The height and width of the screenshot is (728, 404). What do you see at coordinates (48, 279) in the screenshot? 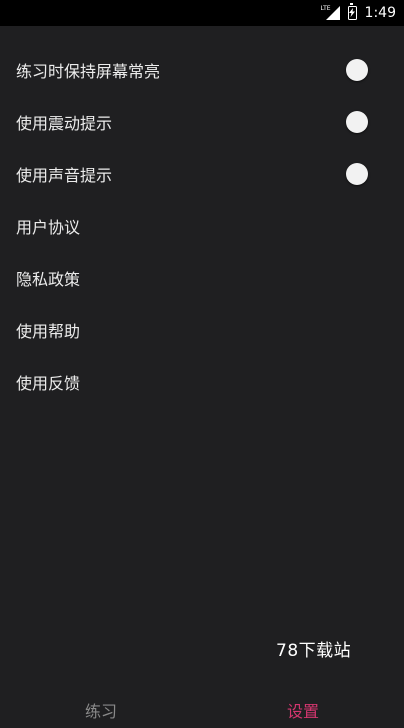
I see `setting-label: 隐私政策` at bounding box center [48, 279].